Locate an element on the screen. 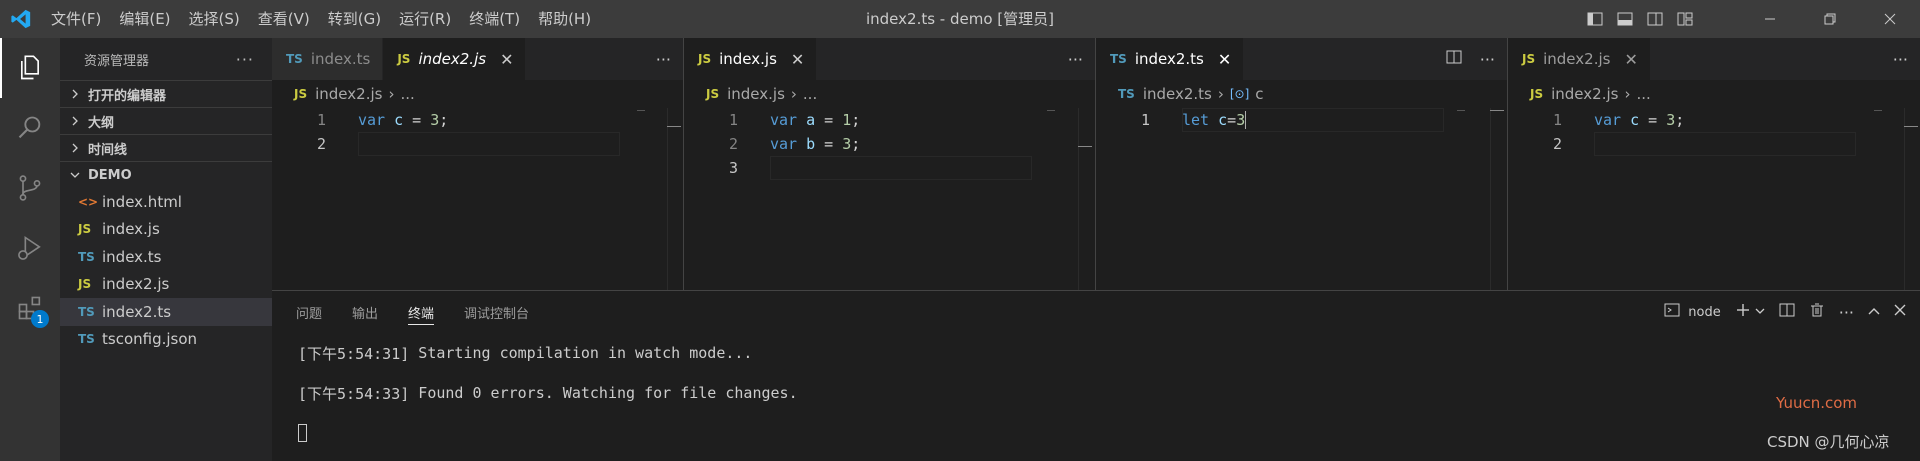 The image size is (1920, 461). file-name: index.ts is located at coordinates (132, 256).